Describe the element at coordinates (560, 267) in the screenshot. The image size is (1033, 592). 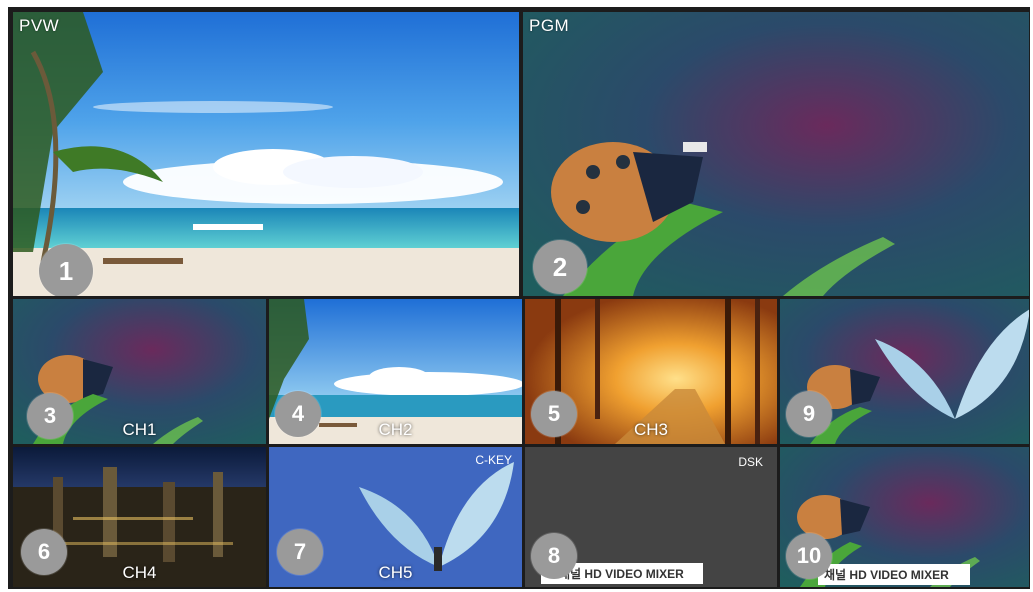
I see `callout-2: 2` at that location.